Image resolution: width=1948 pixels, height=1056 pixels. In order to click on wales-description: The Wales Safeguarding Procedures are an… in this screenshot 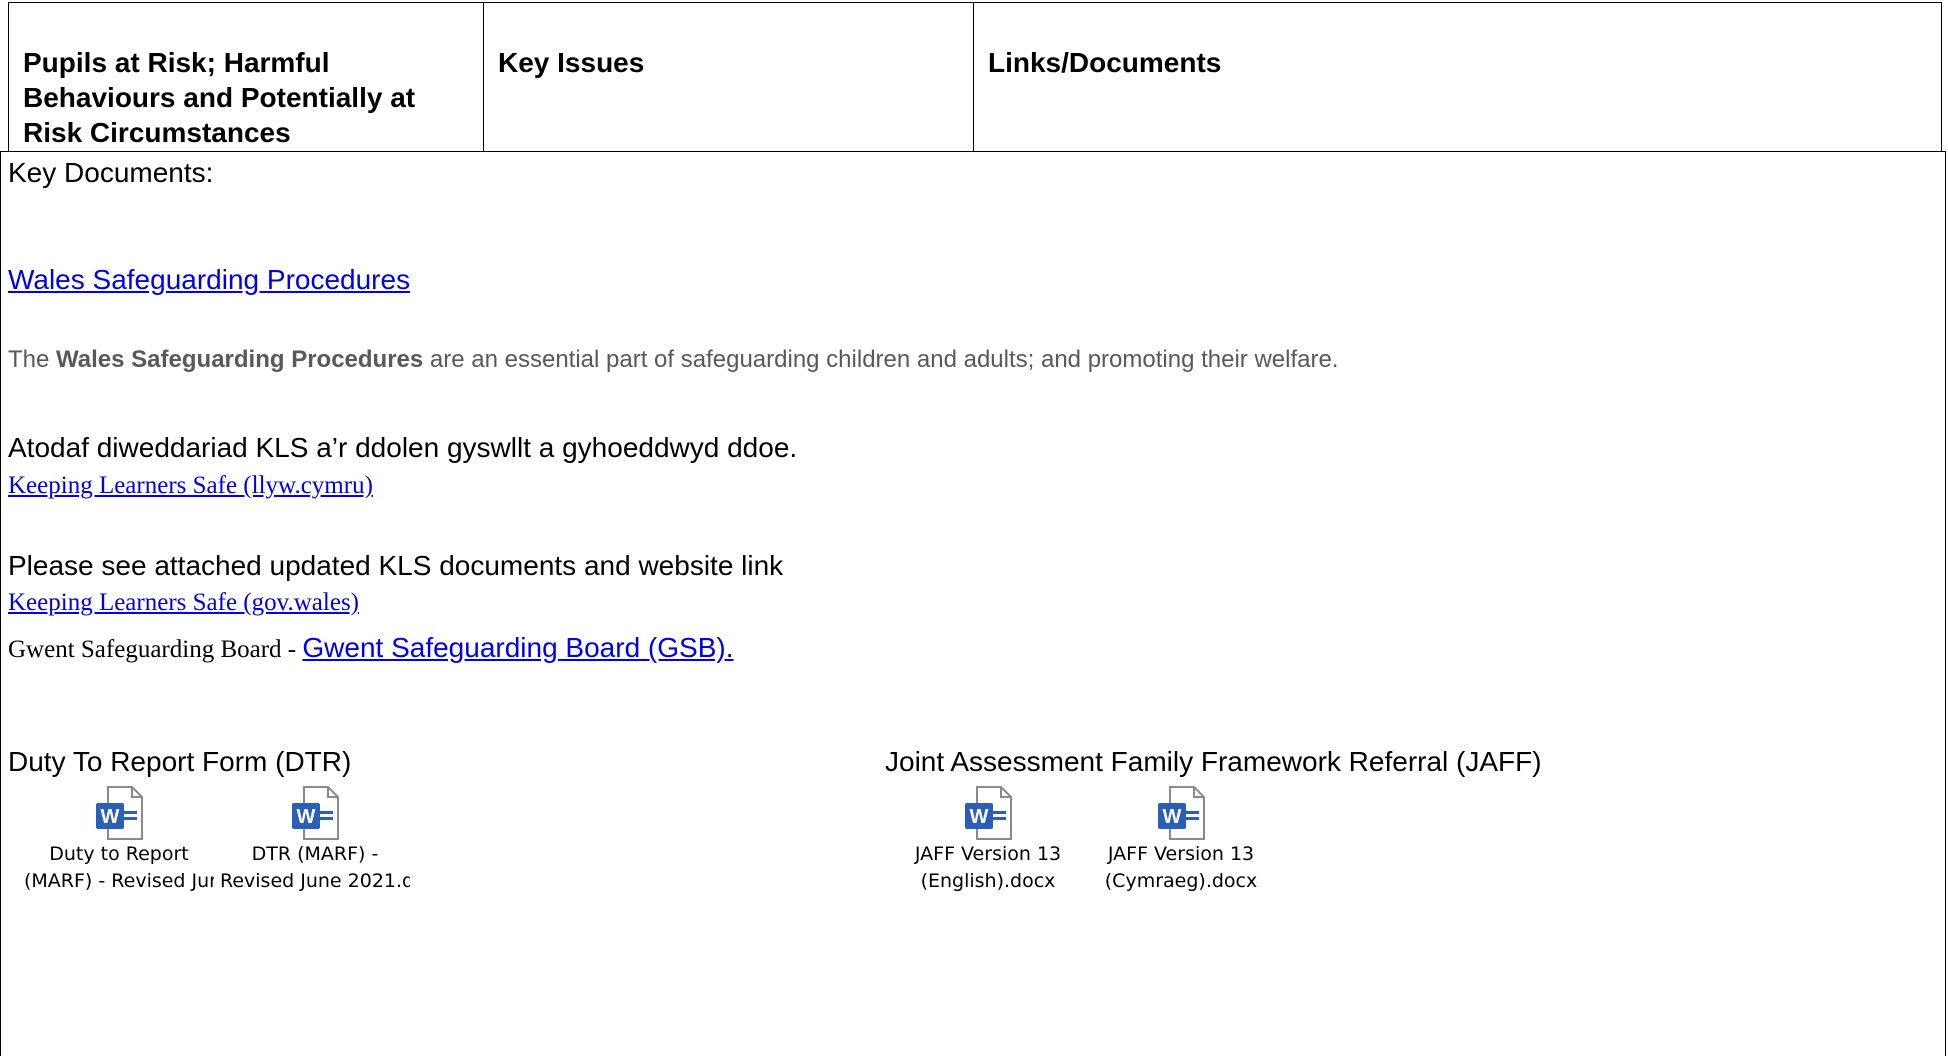, I will do `click(673, 360)`.